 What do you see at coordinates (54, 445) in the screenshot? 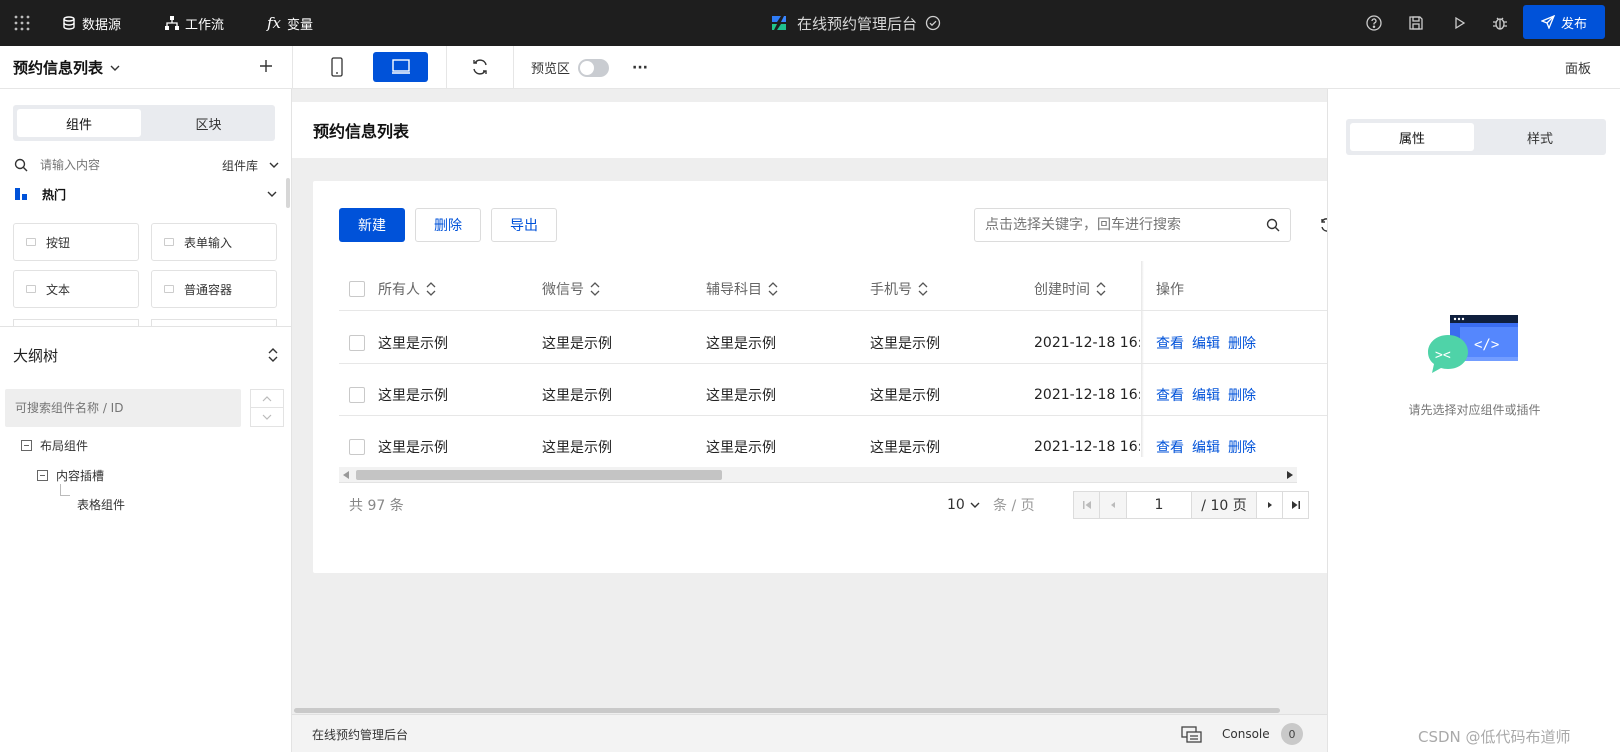
I see `tree-node-layout: 布局组件` at bounding box center [54, 445].